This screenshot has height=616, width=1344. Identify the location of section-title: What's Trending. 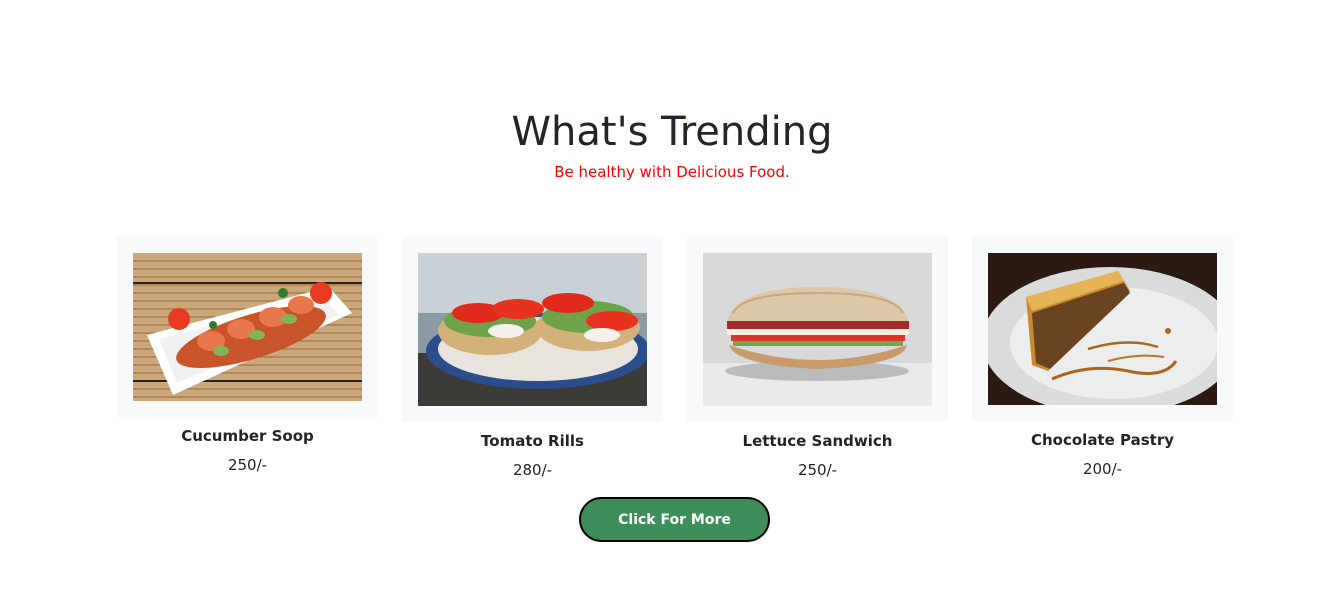
(672, 132).